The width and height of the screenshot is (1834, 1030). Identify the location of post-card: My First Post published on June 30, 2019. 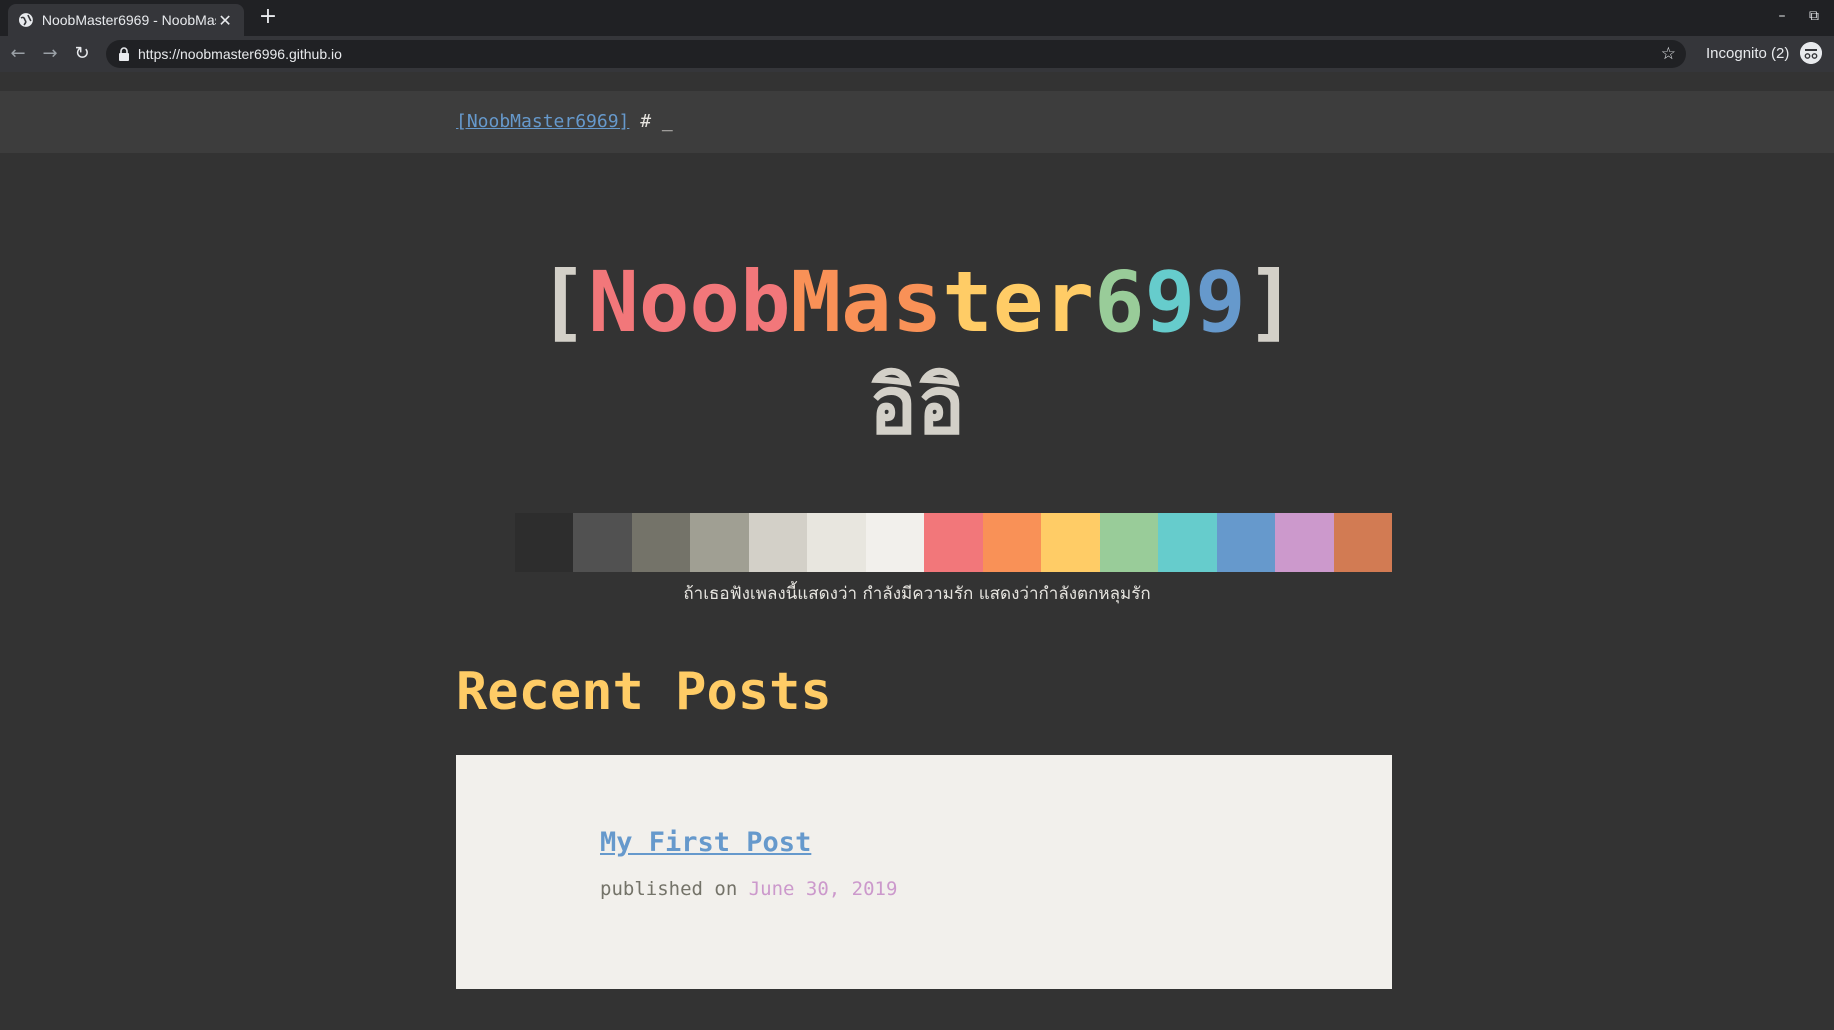
(924, 872).